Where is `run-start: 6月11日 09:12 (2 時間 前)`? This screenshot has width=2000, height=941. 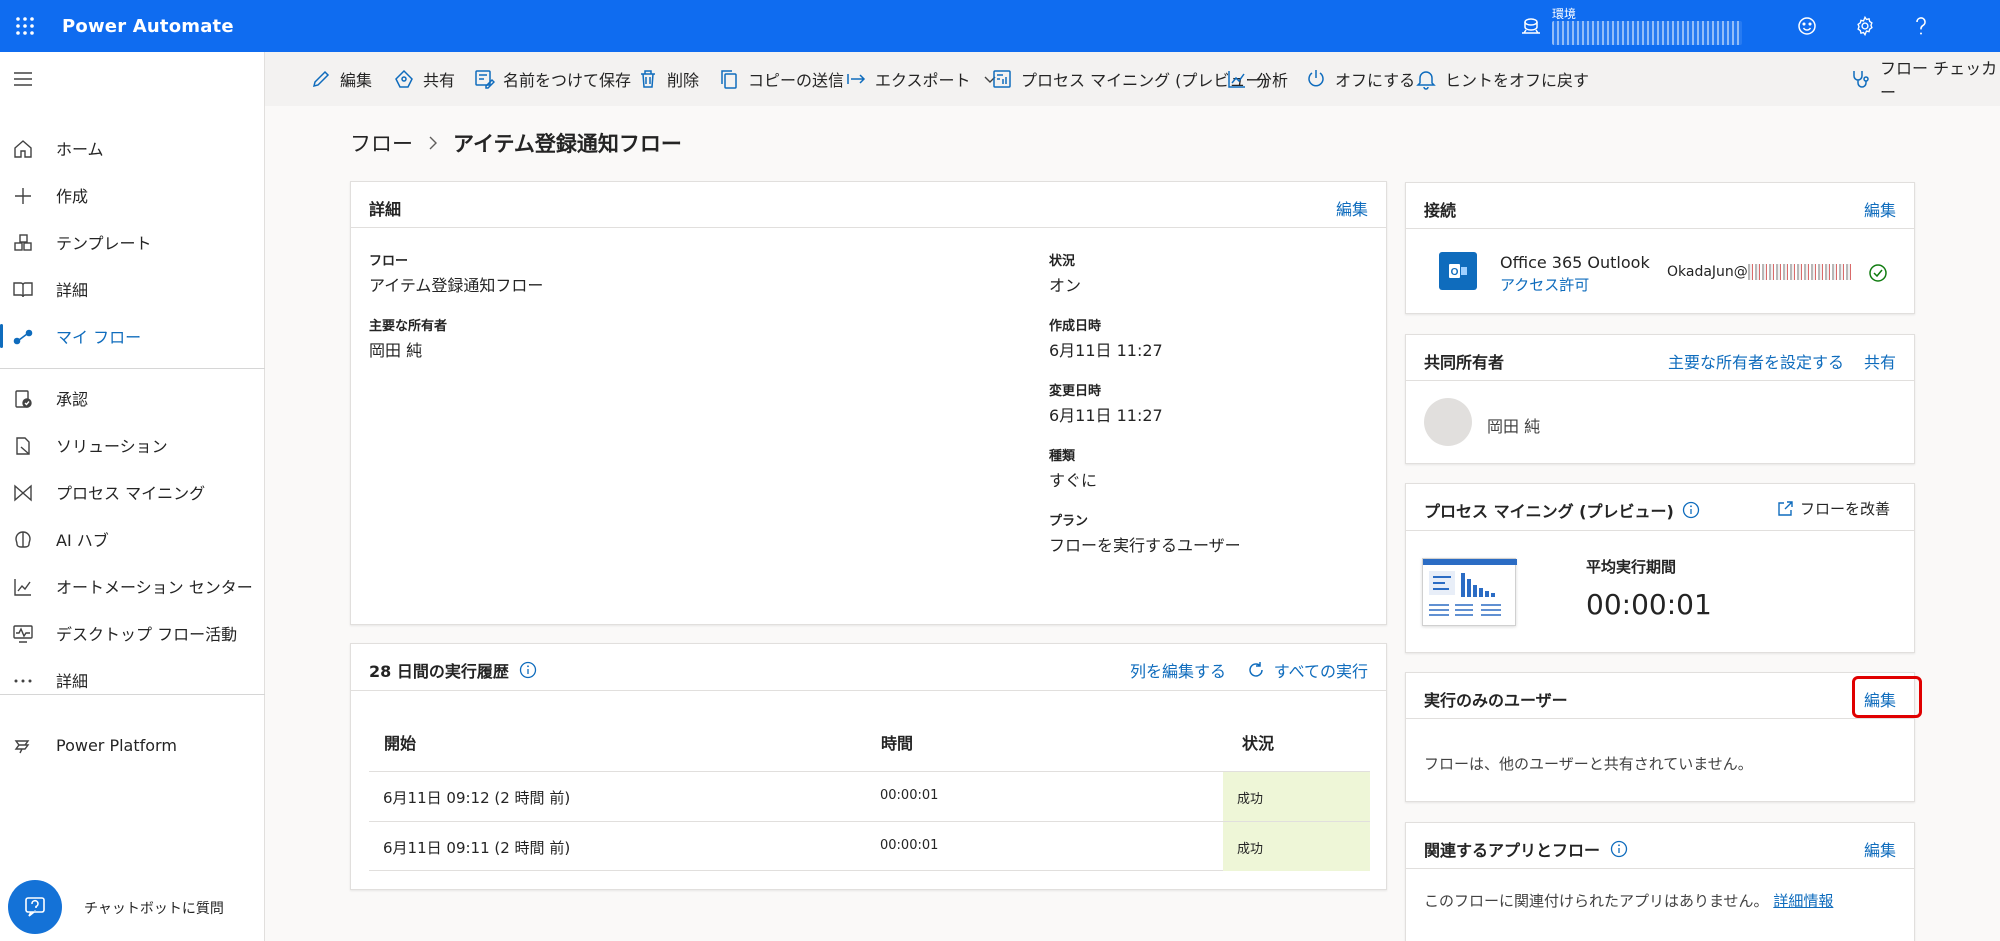 run-start: 6月11日 09:12 (2 時間 前) is located at coordinates (476, 797).